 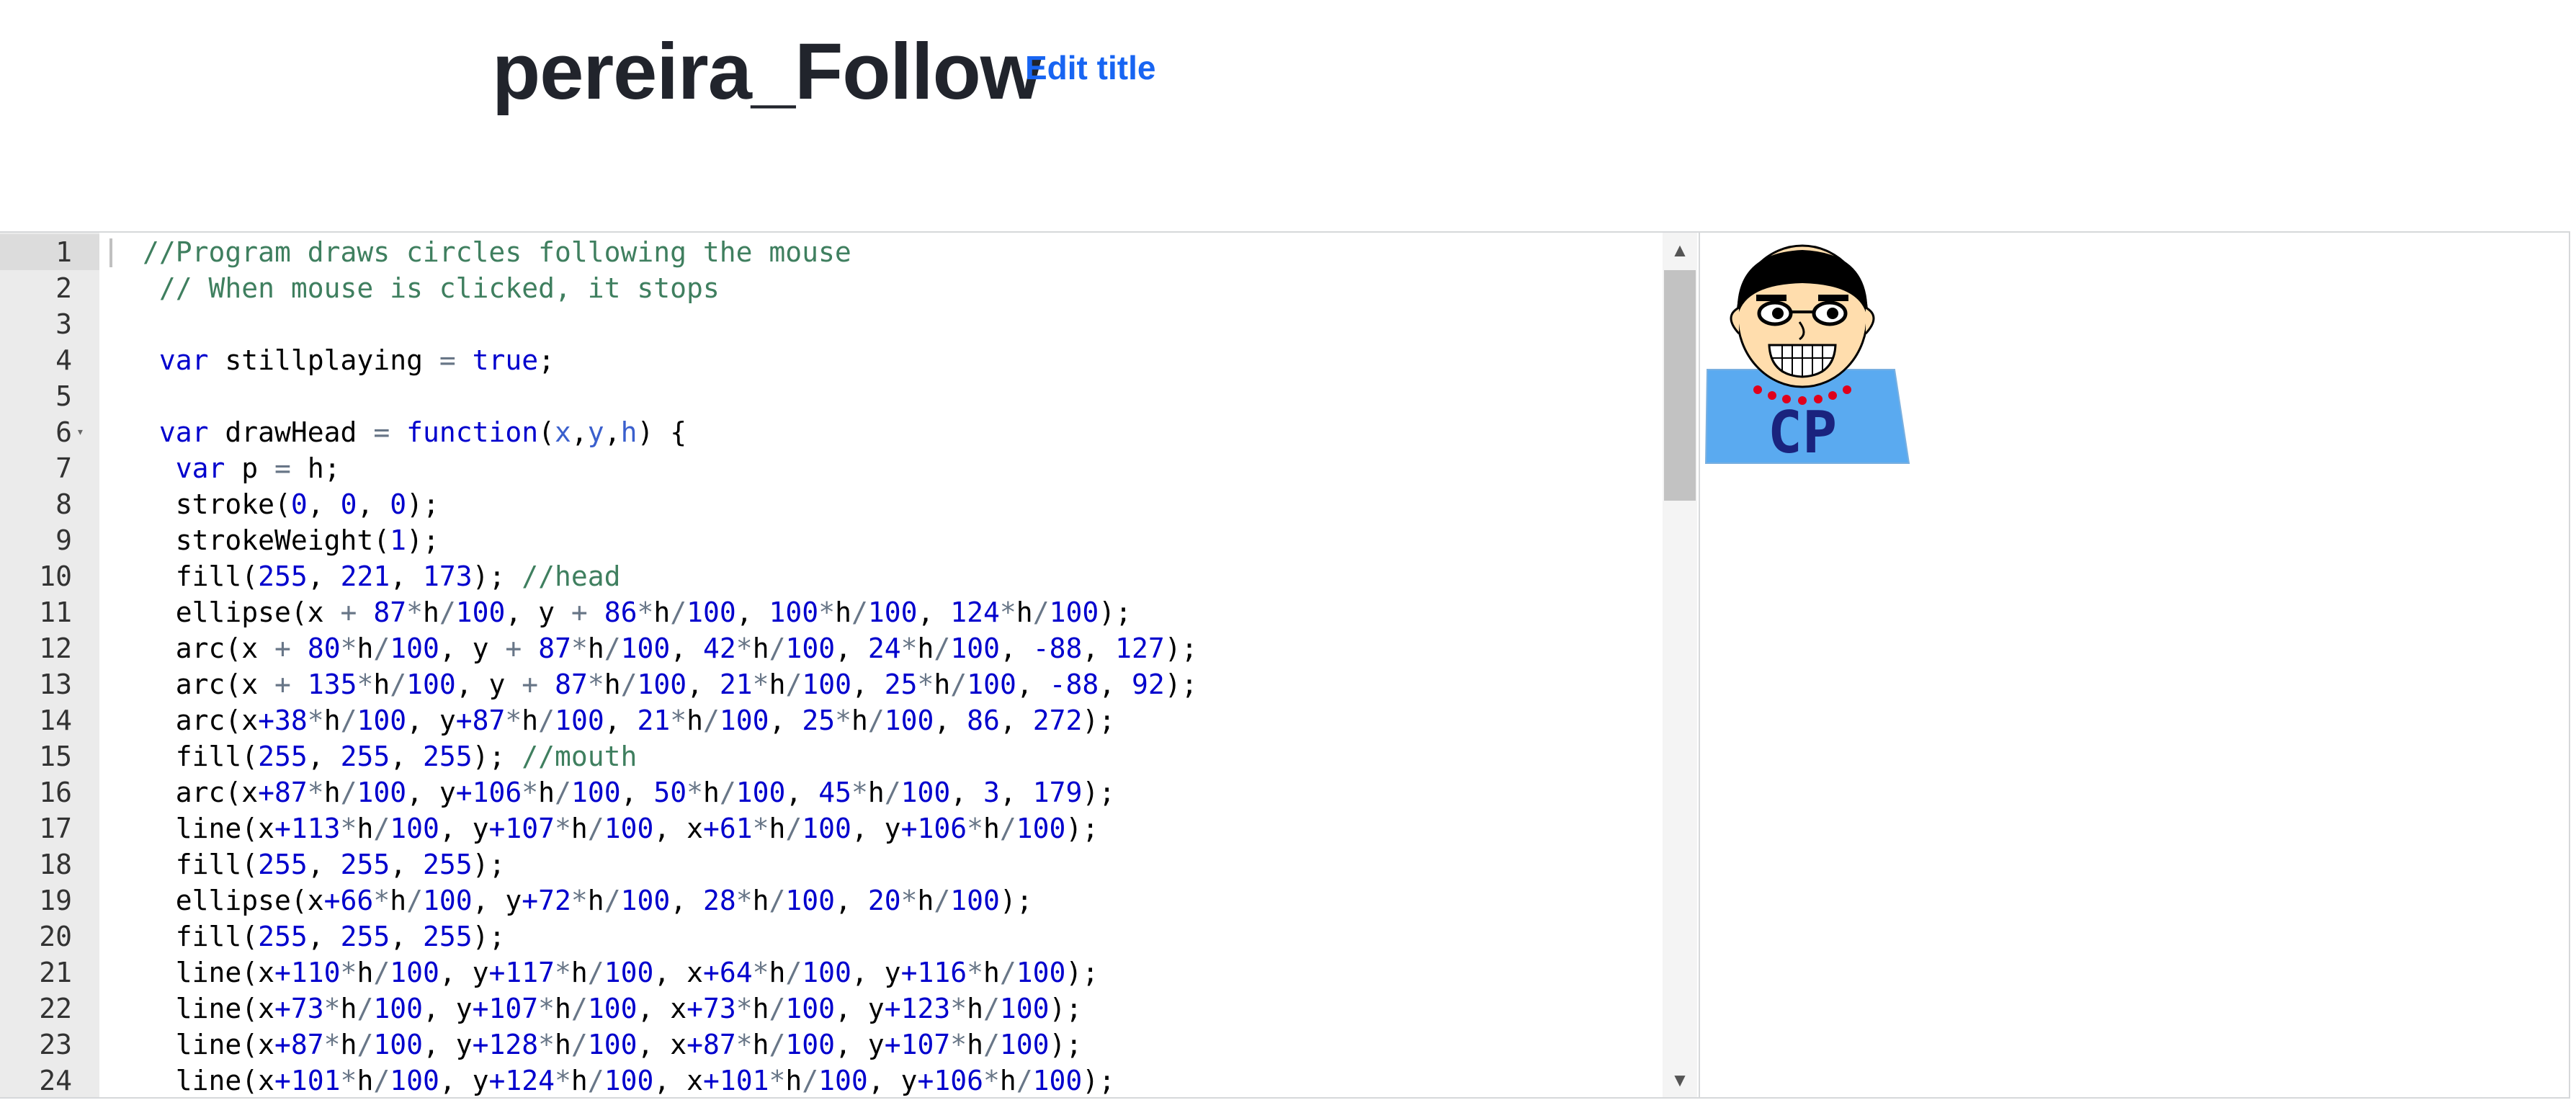 I want to click on code-line: stroke(0, 0, 0);, so click(x=903, y=504).